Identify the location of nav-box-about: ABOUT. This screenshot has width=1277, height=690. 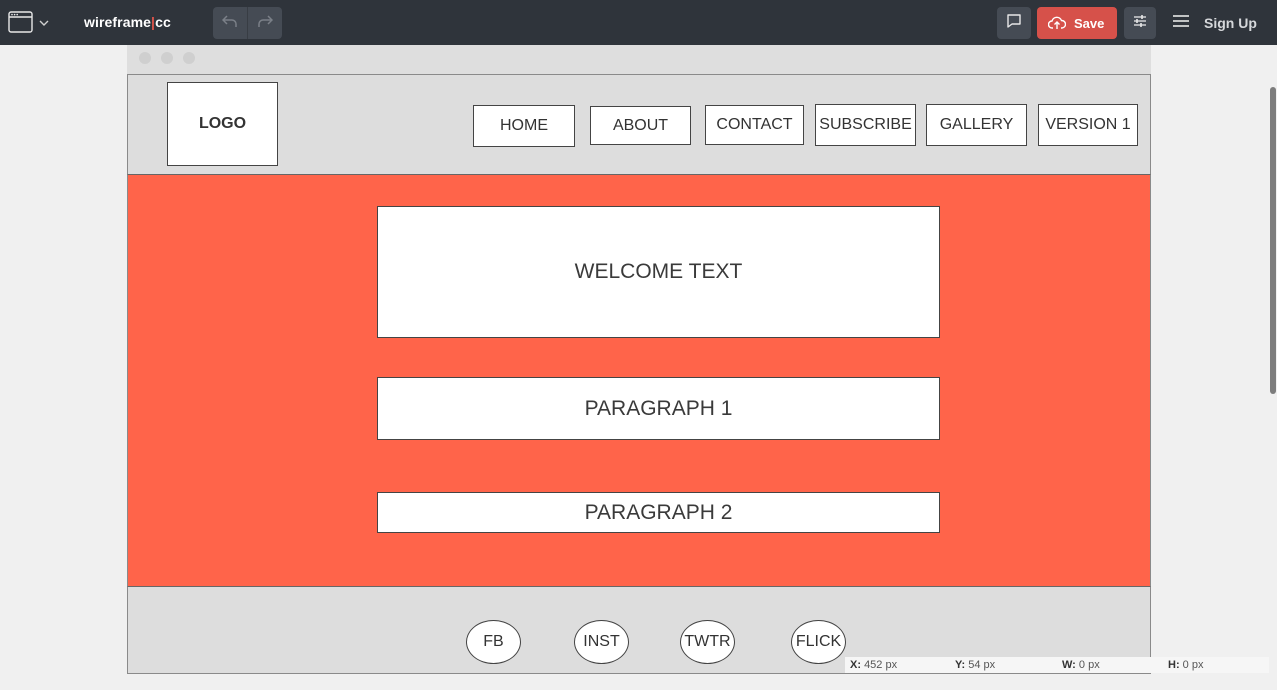
(640, 125).